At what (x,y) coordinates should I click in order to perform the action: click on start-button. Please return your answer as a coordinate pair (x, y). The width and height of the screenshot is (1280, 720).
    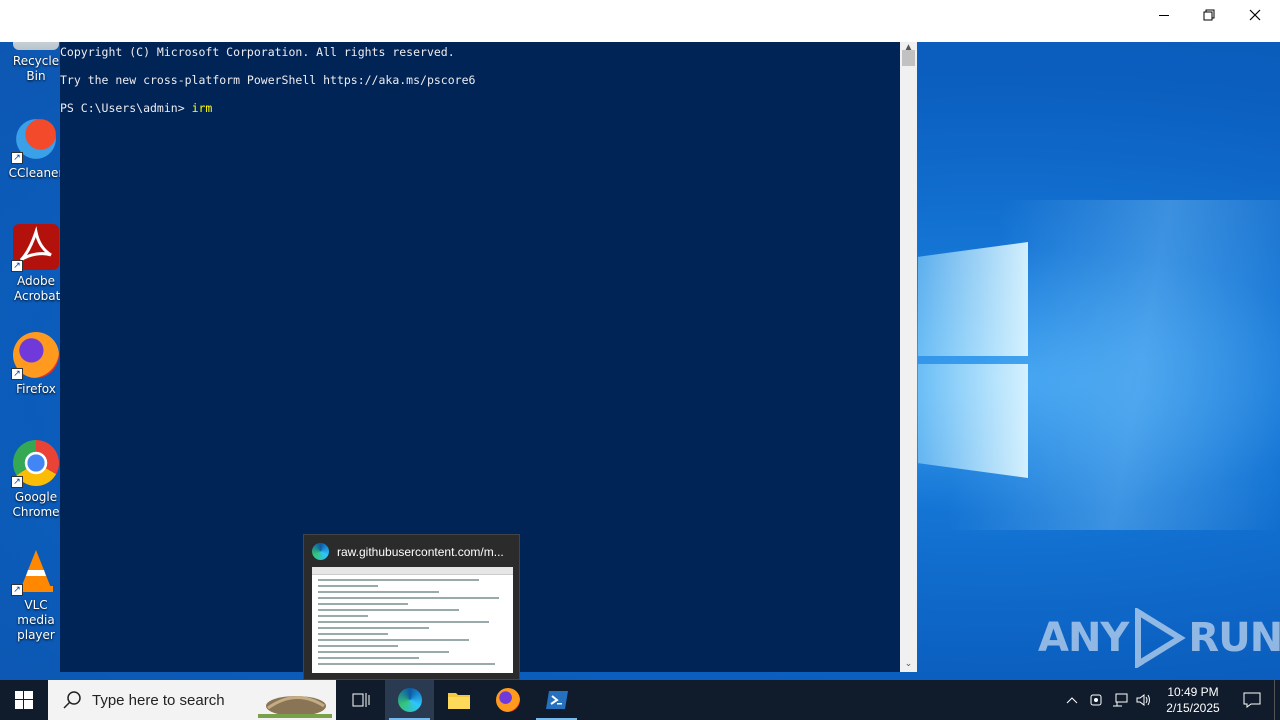
    Looking at the image, I should click on (24, 700).